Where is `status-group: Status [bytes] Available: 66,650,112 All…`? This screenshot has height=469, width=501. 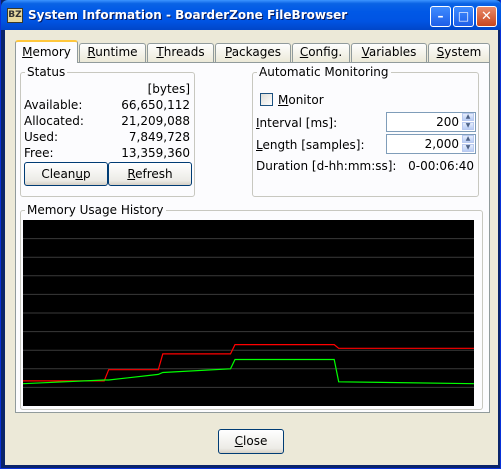 status-group: Status [bytes] Available: 66,650,112 All… is located at coordinates (107, 131).